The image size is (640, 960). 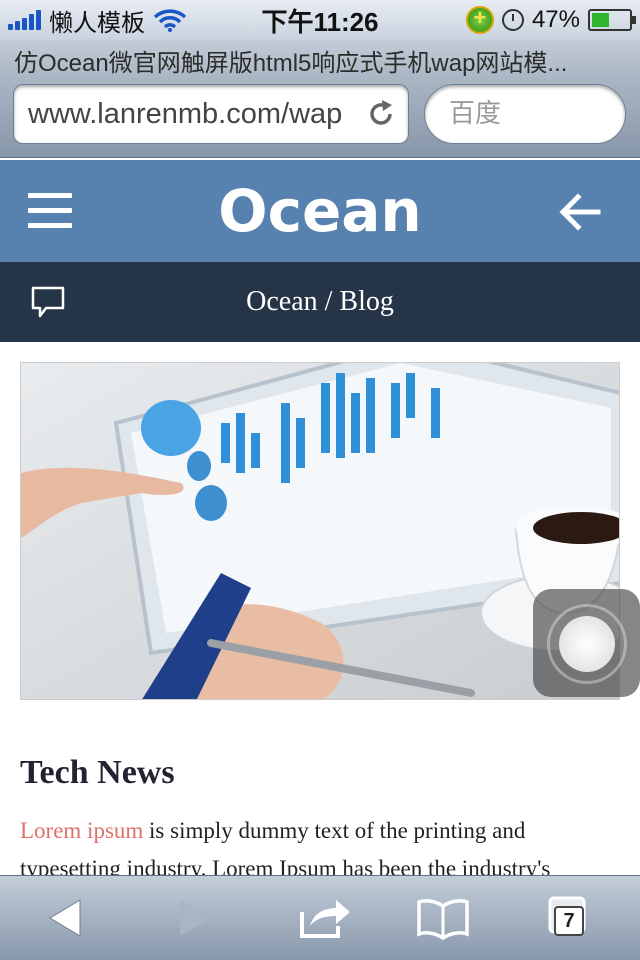 I want to click on arrow-left-icon, so click(x=580, y=212).